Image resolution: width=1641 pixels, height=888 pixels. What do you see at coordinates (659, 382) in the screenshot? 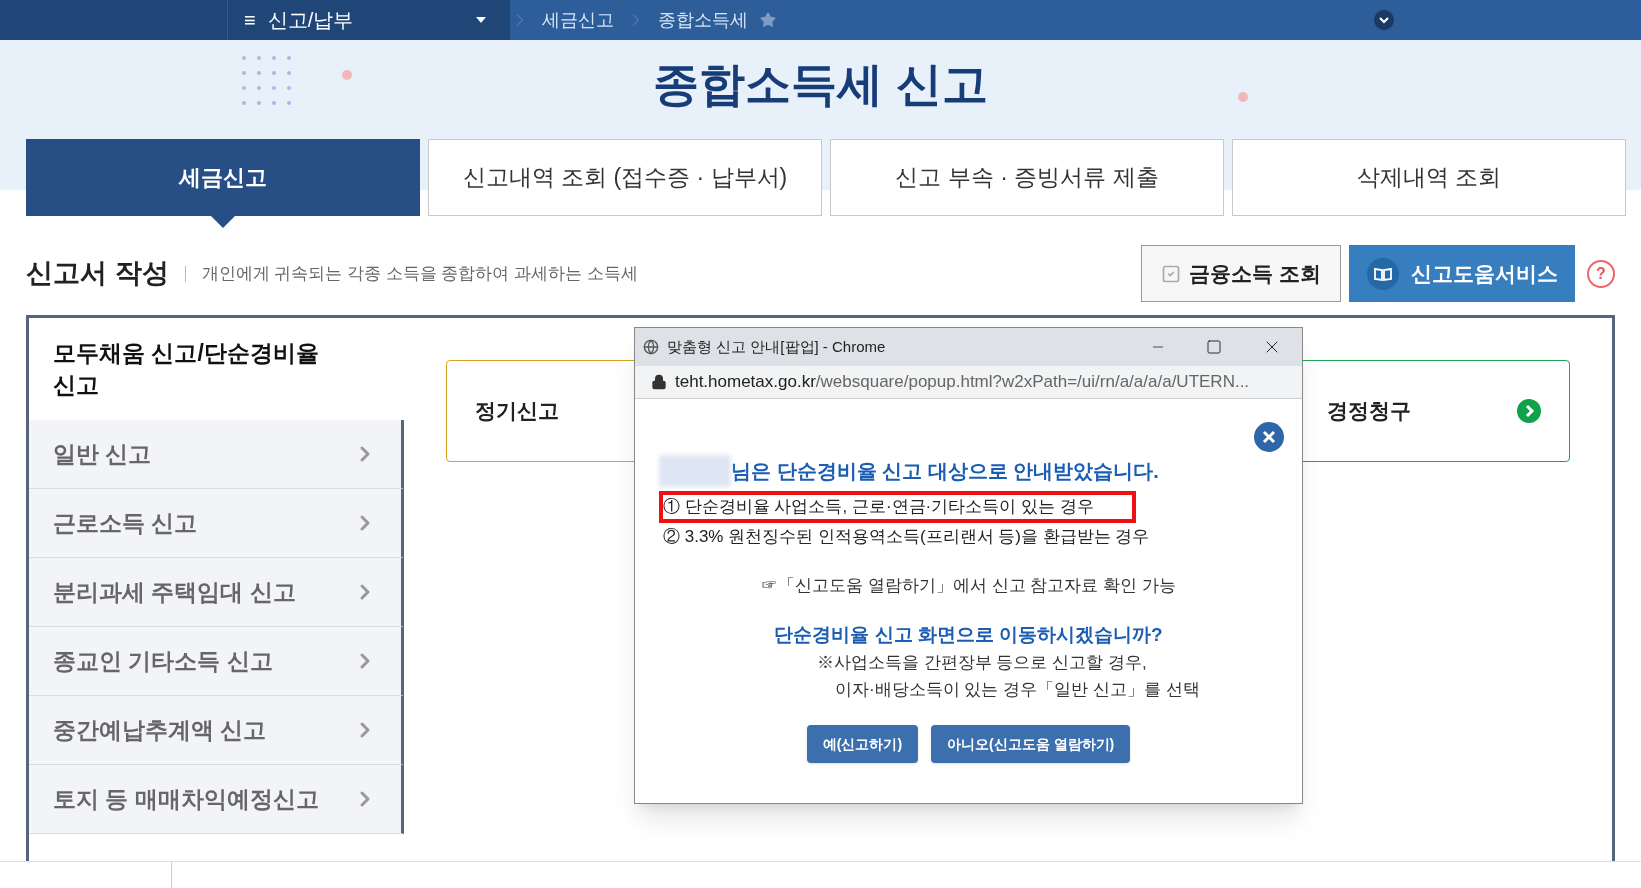
I see `lock-icon` at bounding box center [659, 382].